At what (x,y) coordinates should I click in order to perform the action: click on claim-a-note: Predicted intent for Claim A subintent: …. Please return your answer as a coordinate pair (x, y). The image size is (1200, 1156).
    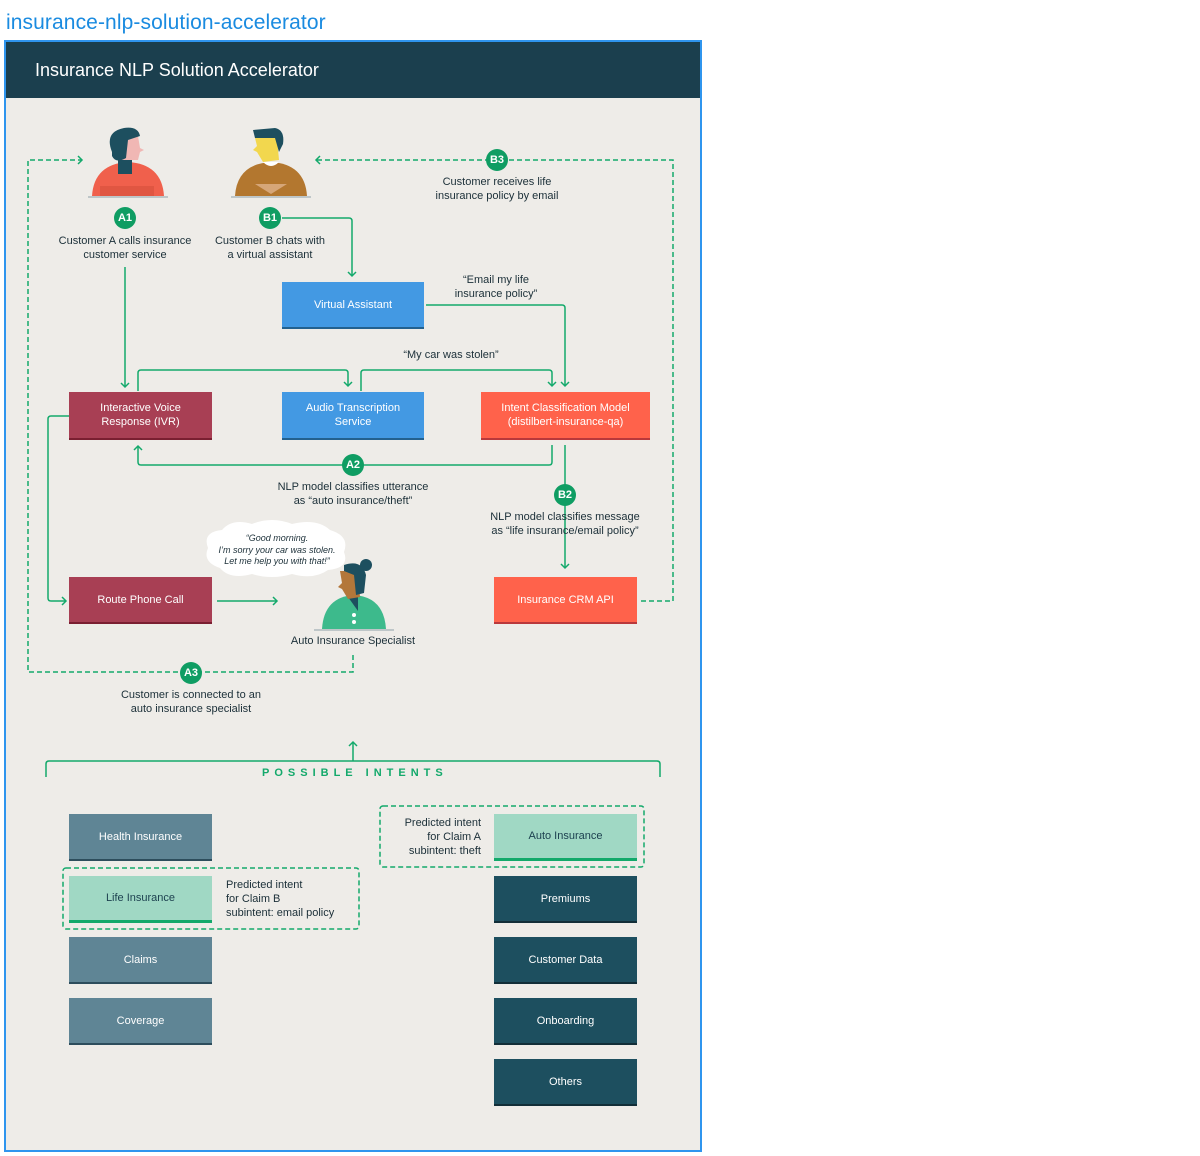
    Looking at the image, I should click on (433, 837).